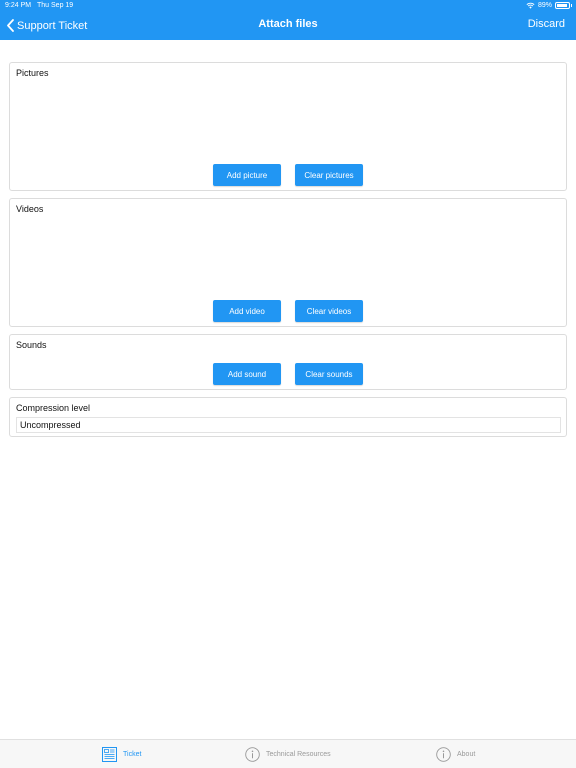 This screenshot has width=576, height=768. I want to click on sounds-title: Sounds, so click(31, 345).